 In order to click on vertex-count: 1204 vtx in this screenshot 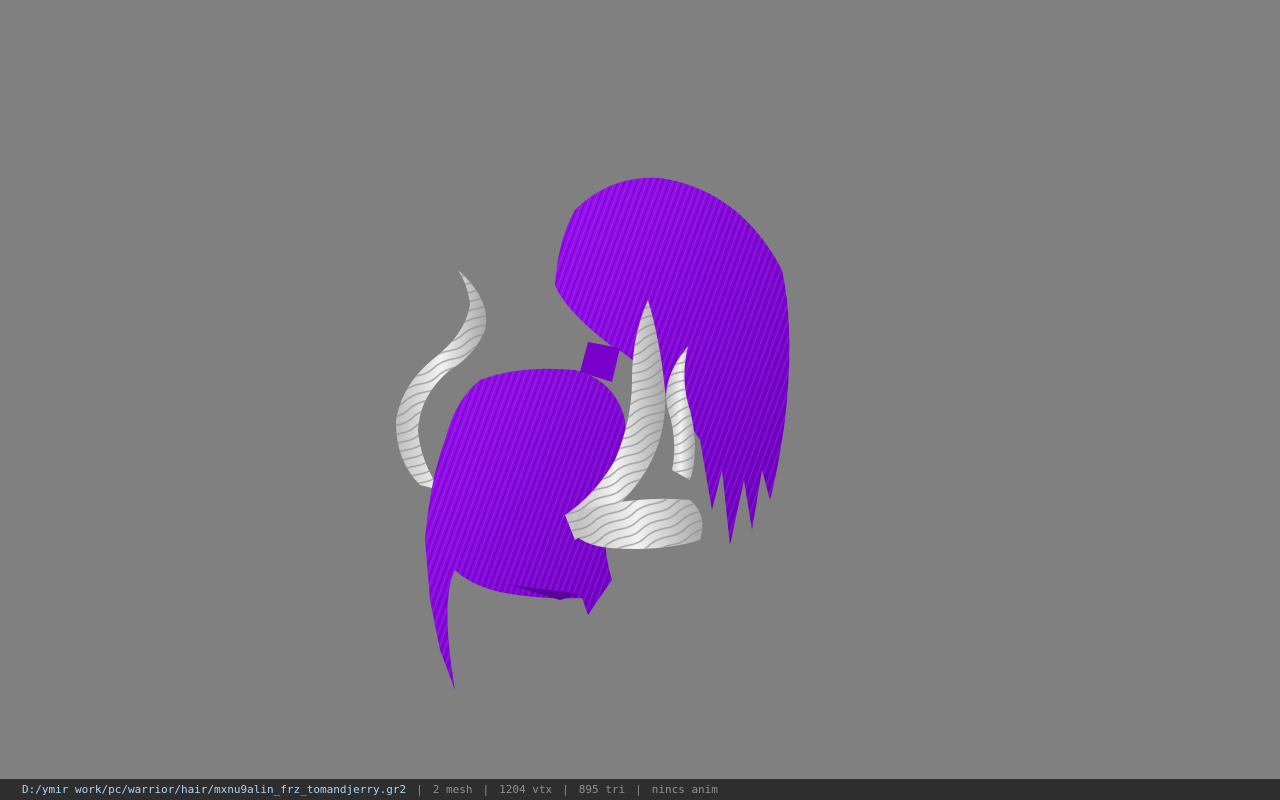, I will do `click(526, 789)`.